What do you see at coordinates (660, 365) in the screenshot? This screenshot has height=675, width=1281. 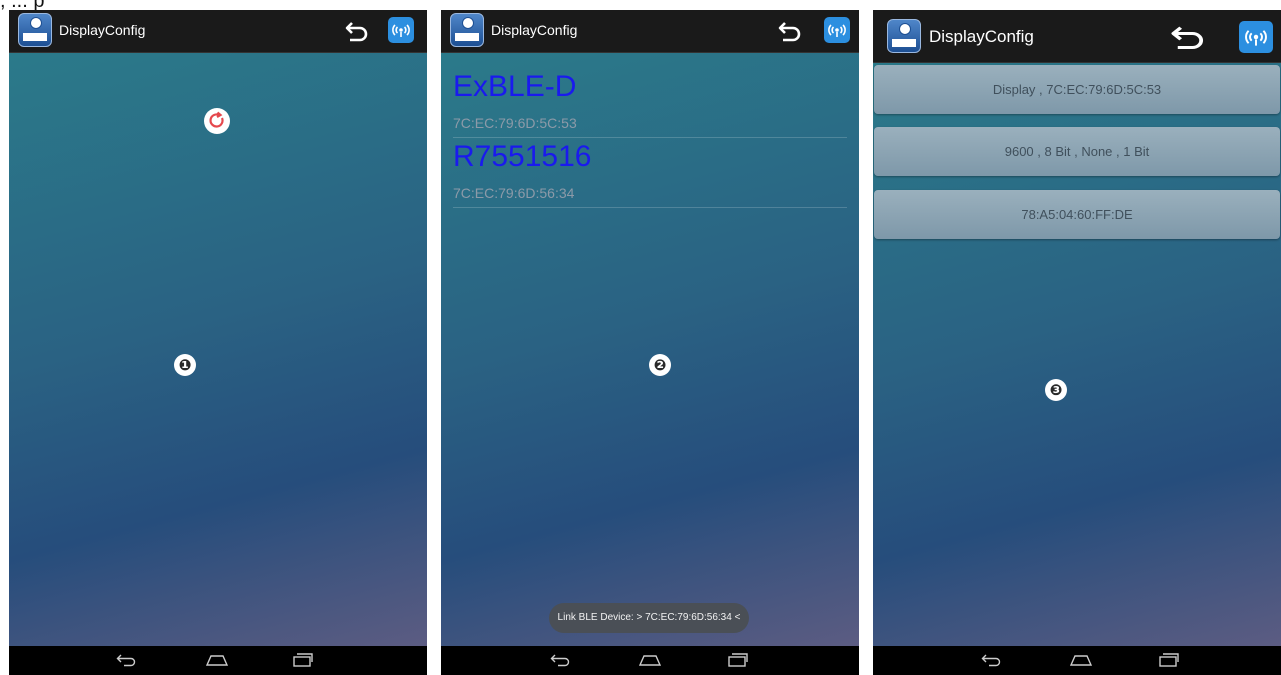 I see `step-marker: ❷` at bounding box center [660, 365].